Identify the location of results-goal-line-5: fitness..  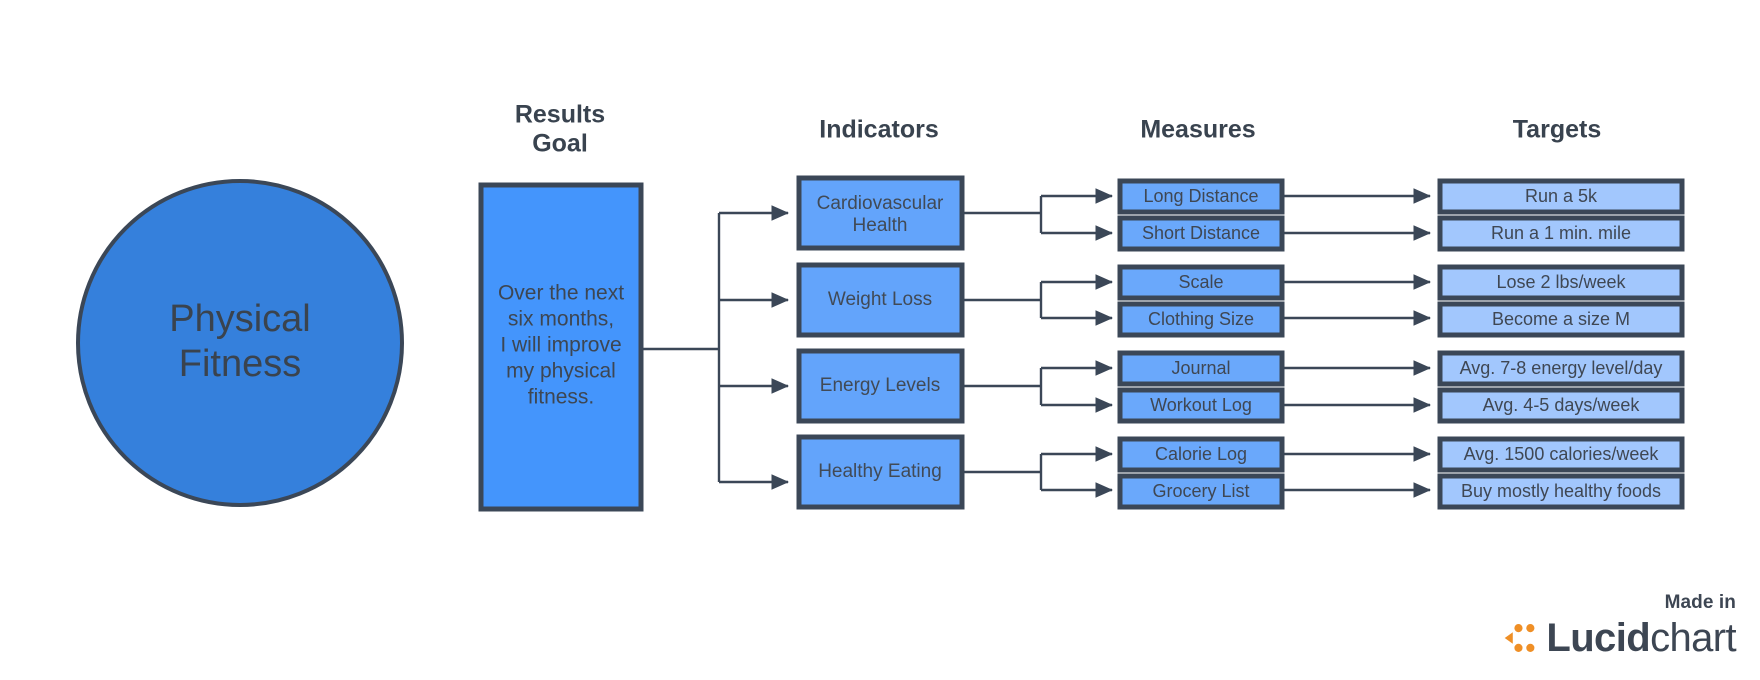
(561, 397).